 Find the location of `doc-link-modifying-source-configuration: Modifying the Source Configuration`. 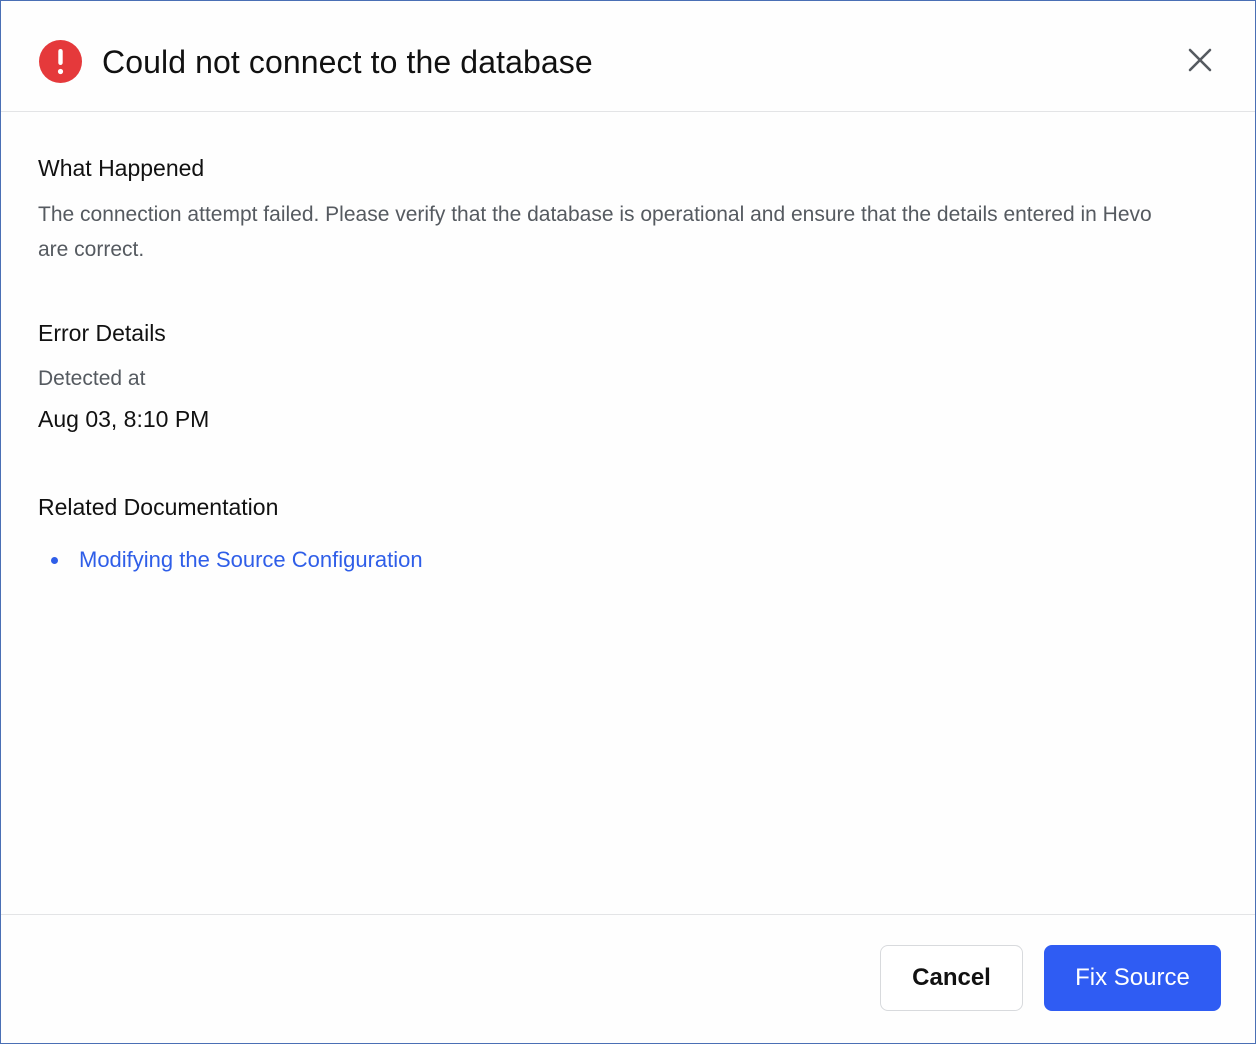

doc-link-modifying-source-configuration: Modifying the Source Configuration is located at coordinates (251, 560).